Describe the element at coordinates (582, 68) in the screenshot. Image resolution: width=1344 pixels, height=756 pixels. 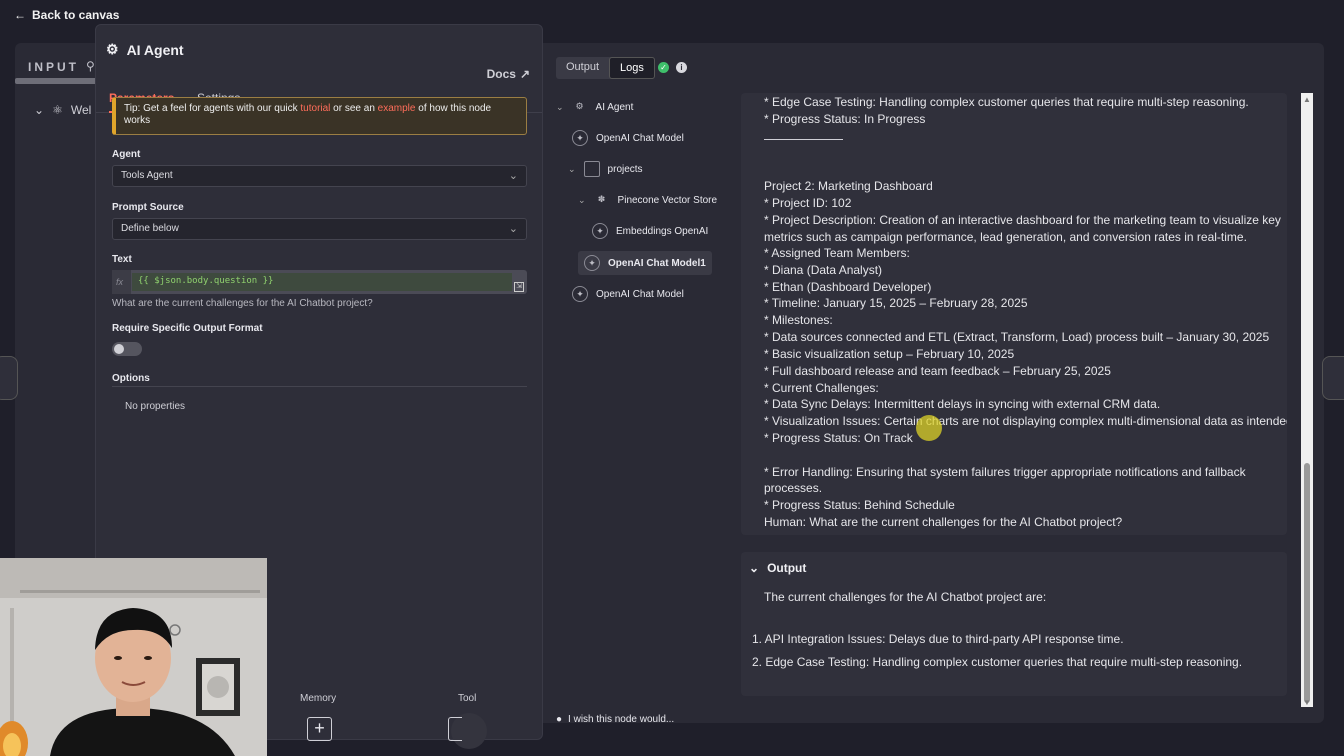
I see `tab-output: Output` at that location.